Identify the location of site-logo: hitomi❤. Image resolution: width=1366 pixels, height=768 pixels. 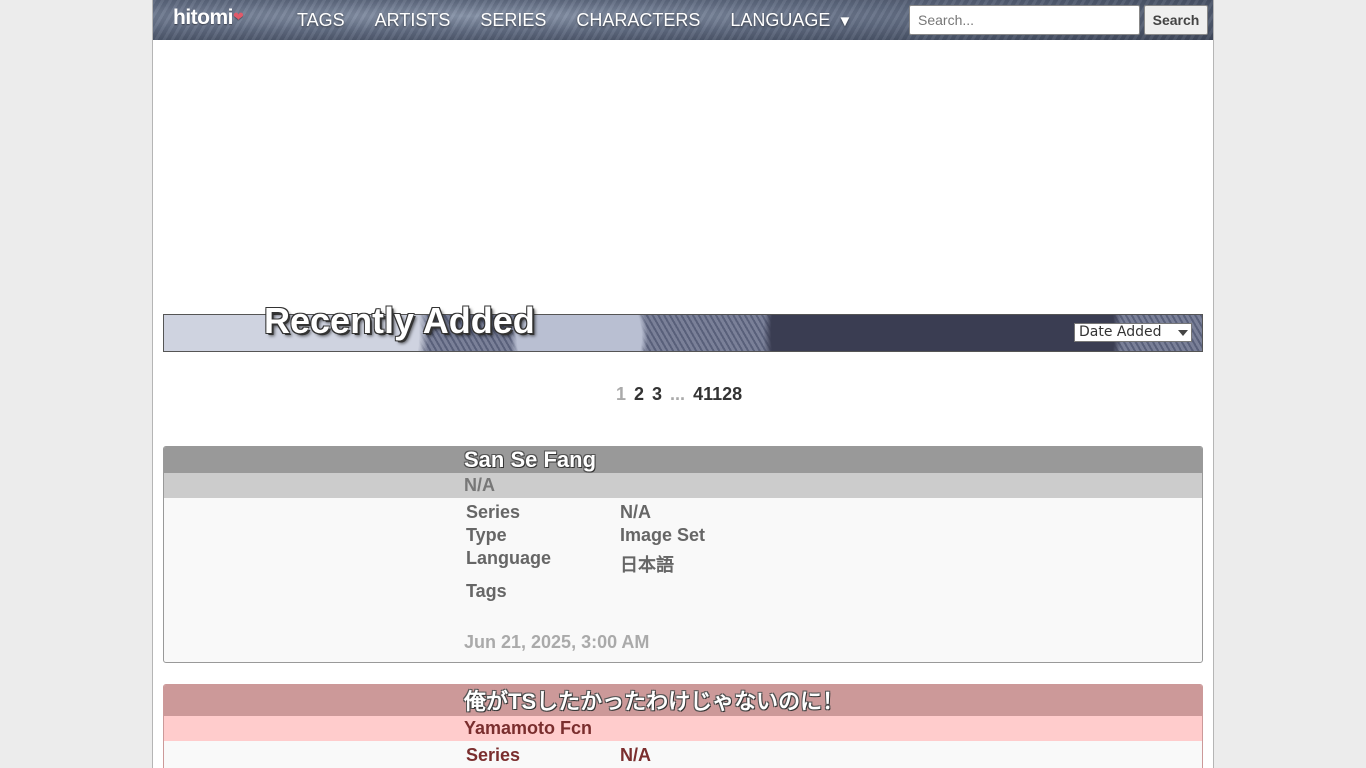
(208, 18).